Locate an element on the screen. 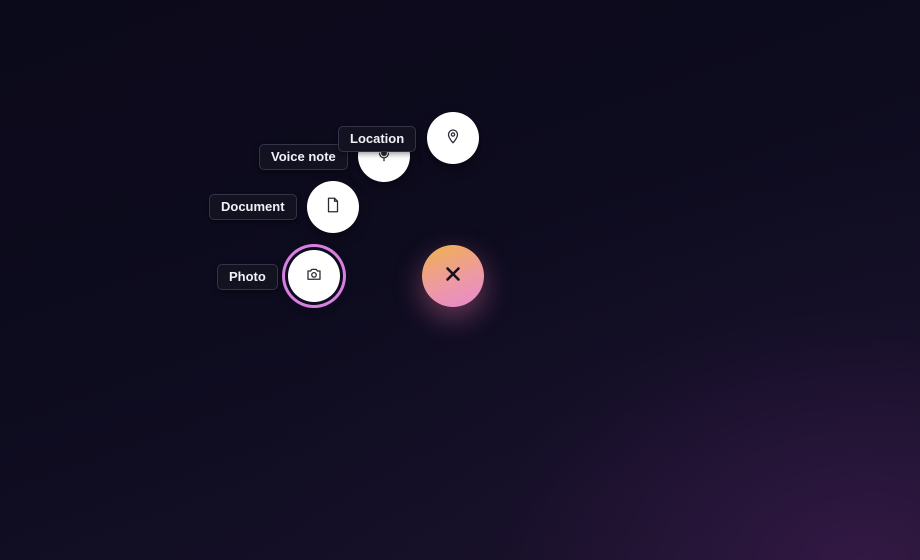  map-pin-icon is located at coordinates (453, 138).